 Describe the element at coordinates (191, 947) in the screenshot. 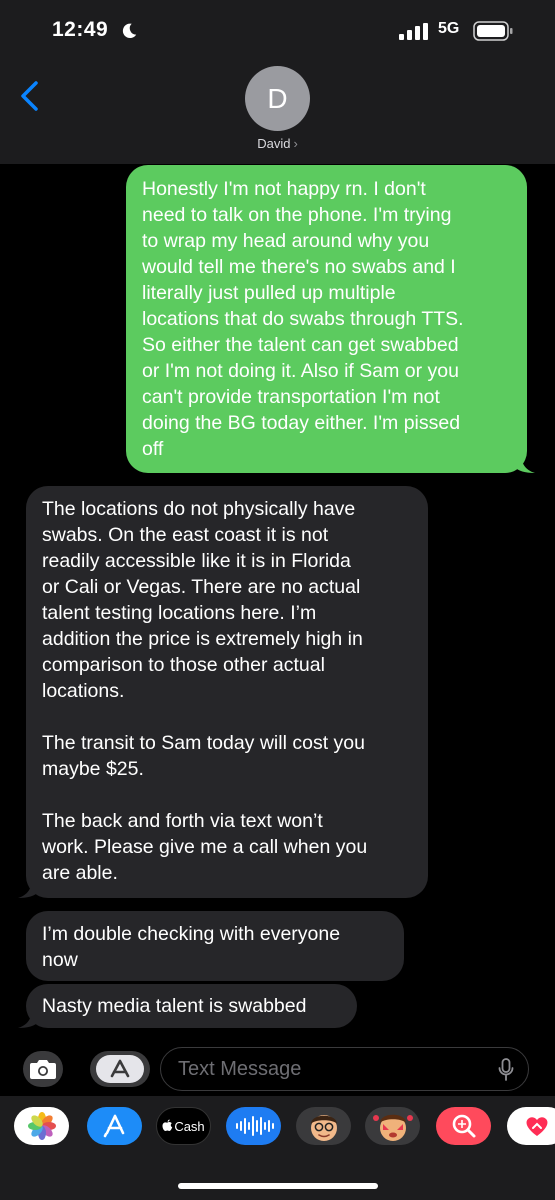

I see `message-text: I’m double checking with everyone now` at that location.